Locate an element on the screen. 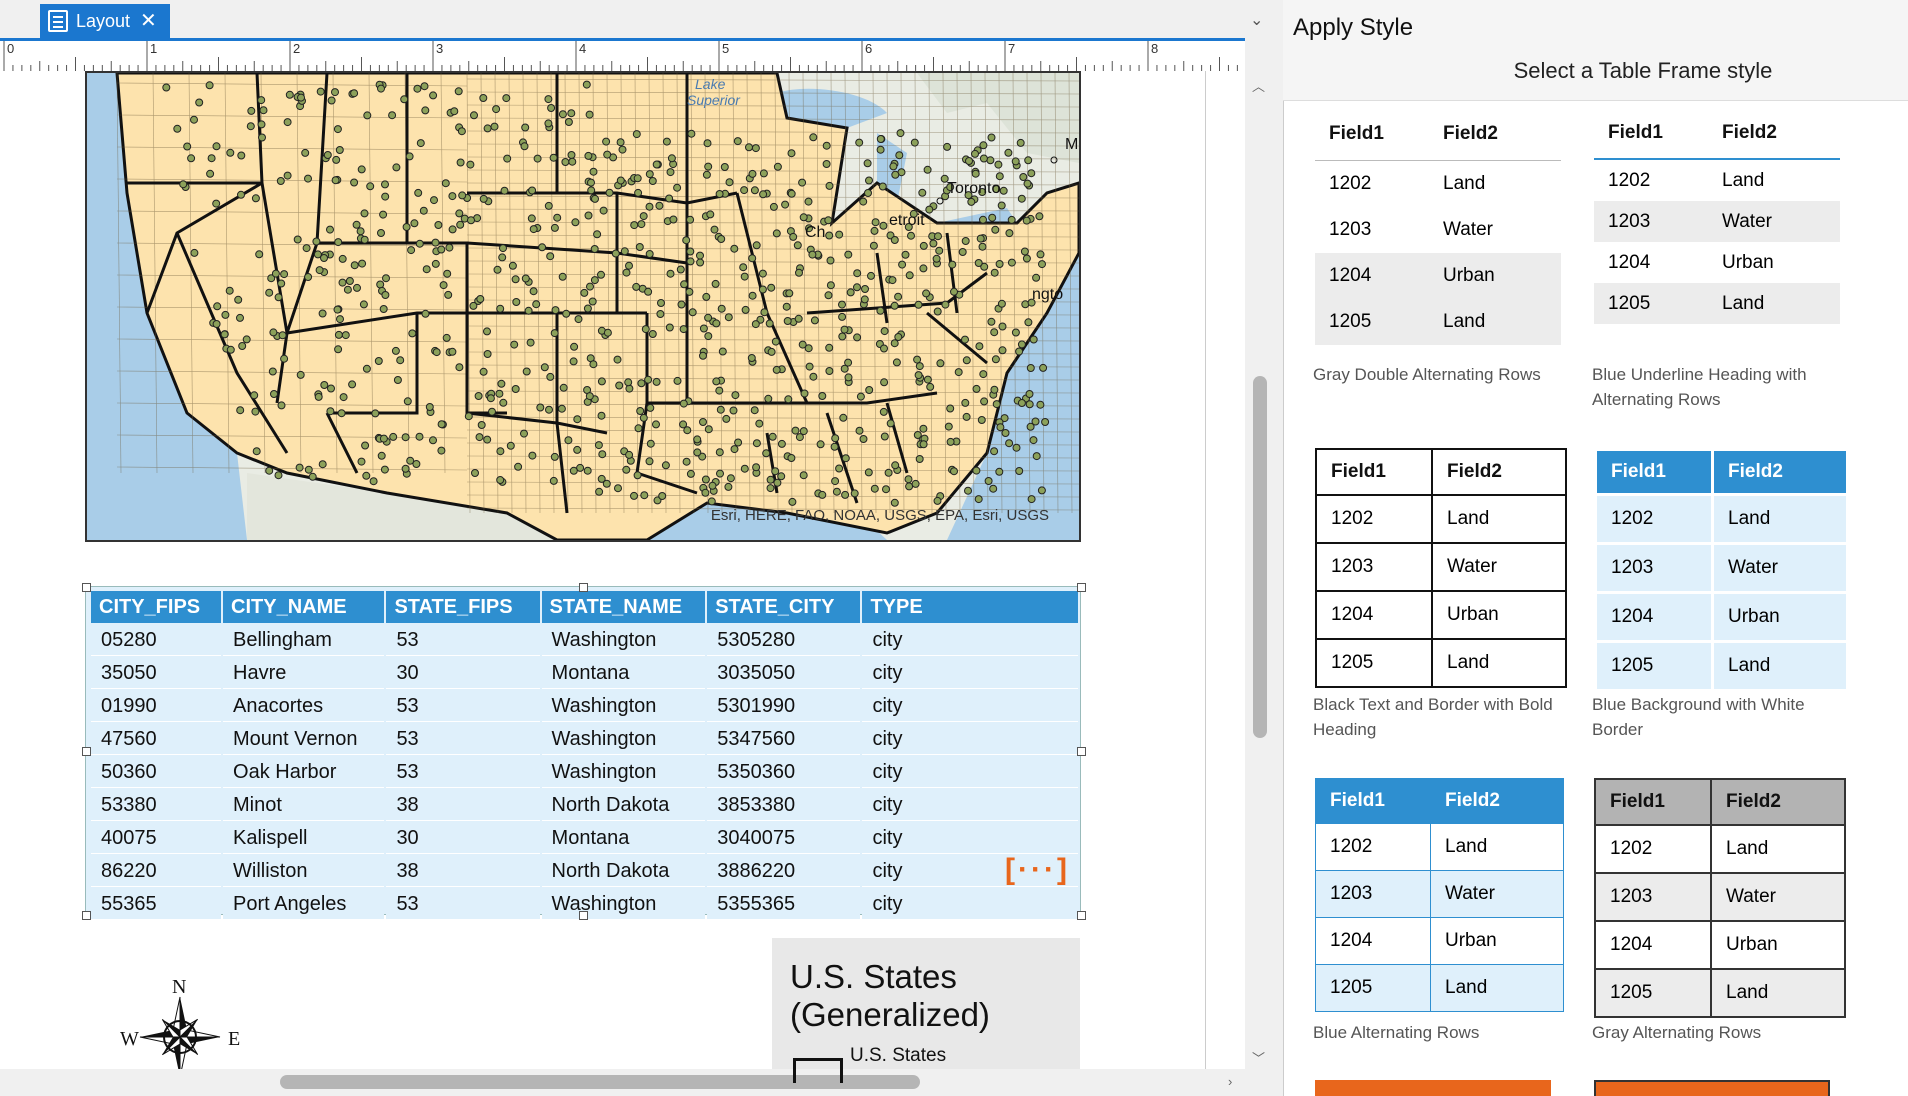  north-arrow: N W E is located at coordinates (185, 1026).